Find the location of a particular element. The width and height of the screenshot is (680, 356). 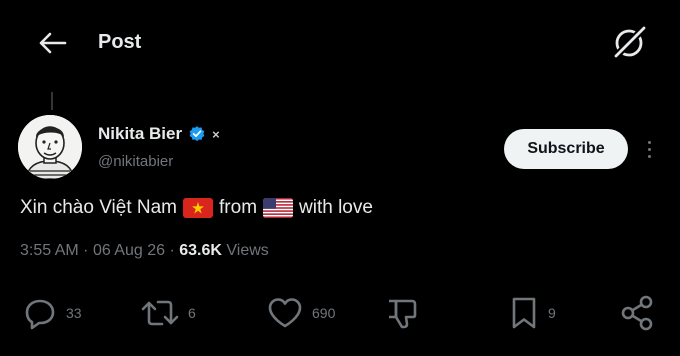

author-avatar is located at coordinates (50, 147).